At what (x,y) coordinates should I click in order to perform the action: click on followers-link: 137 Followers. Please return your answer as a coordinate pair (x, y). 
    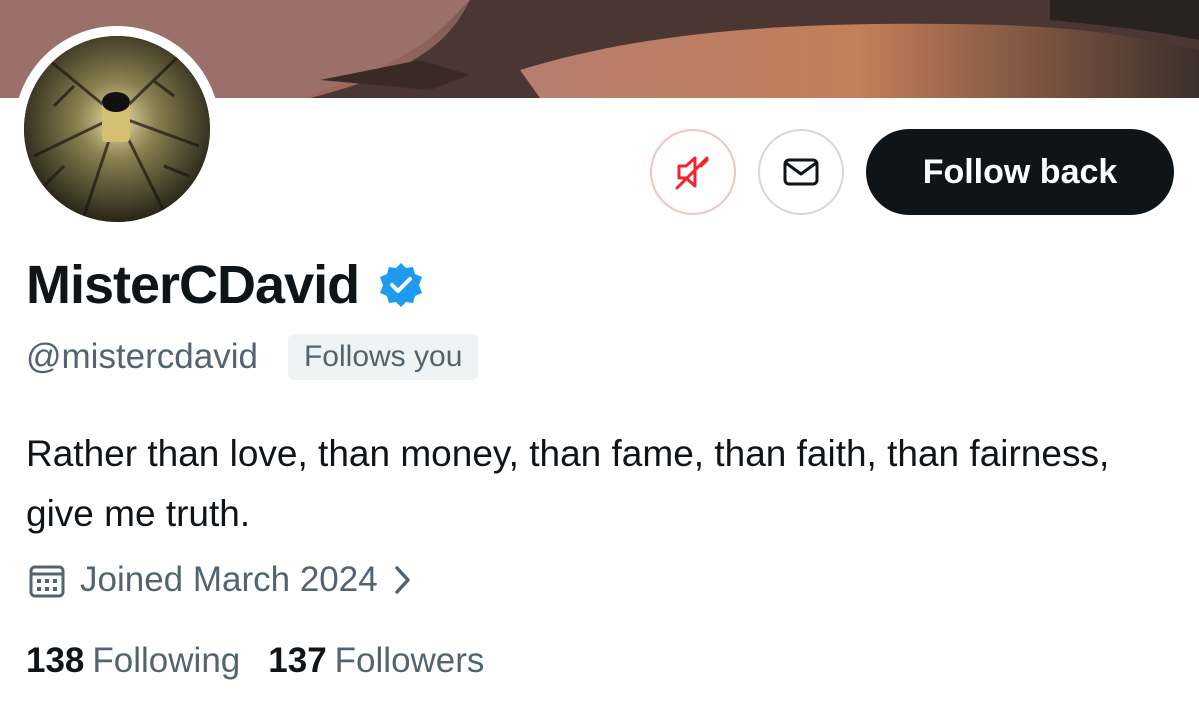
    Looking at the image, I should click on (376, 661).